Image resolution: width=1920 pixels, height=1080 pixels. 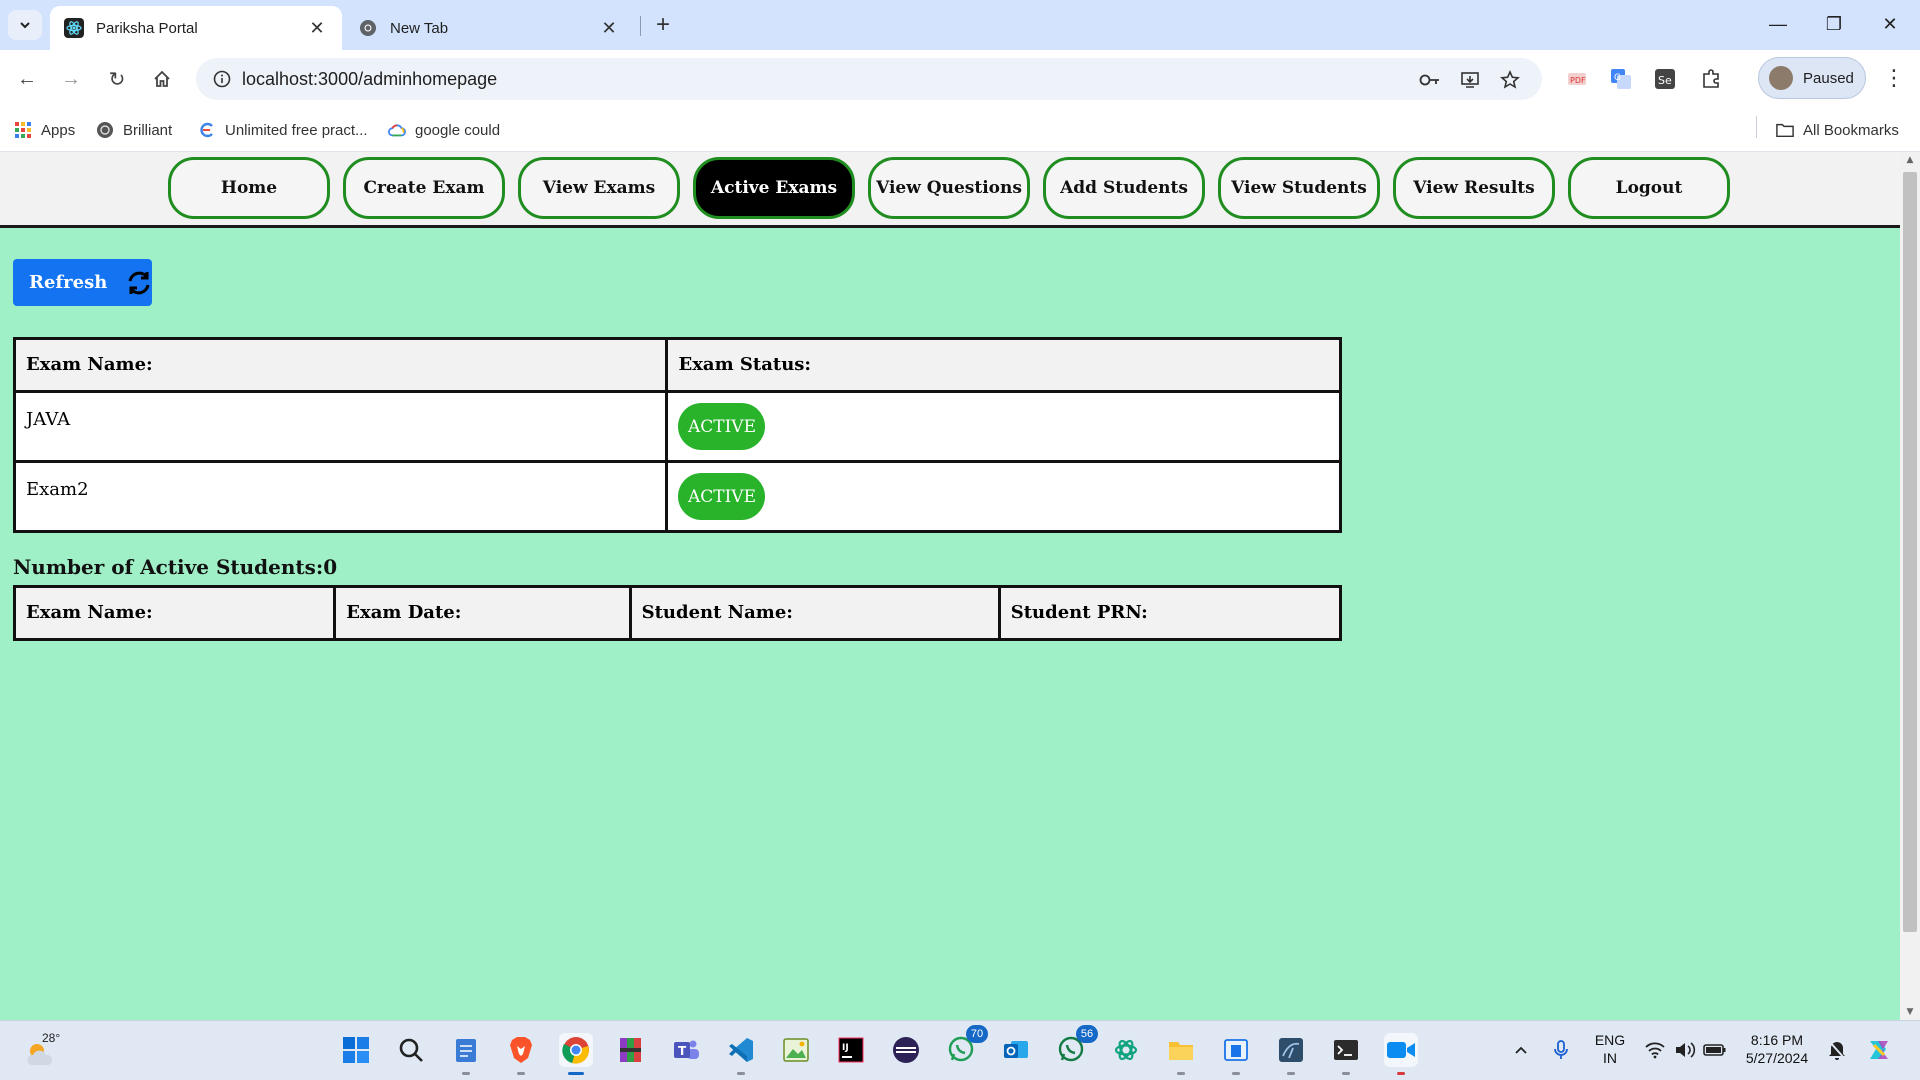 What do you see at coordinates (148, 130) in the screenshot?
I see `bookmark-label: Brilliant` at bounding box center [148, 130].